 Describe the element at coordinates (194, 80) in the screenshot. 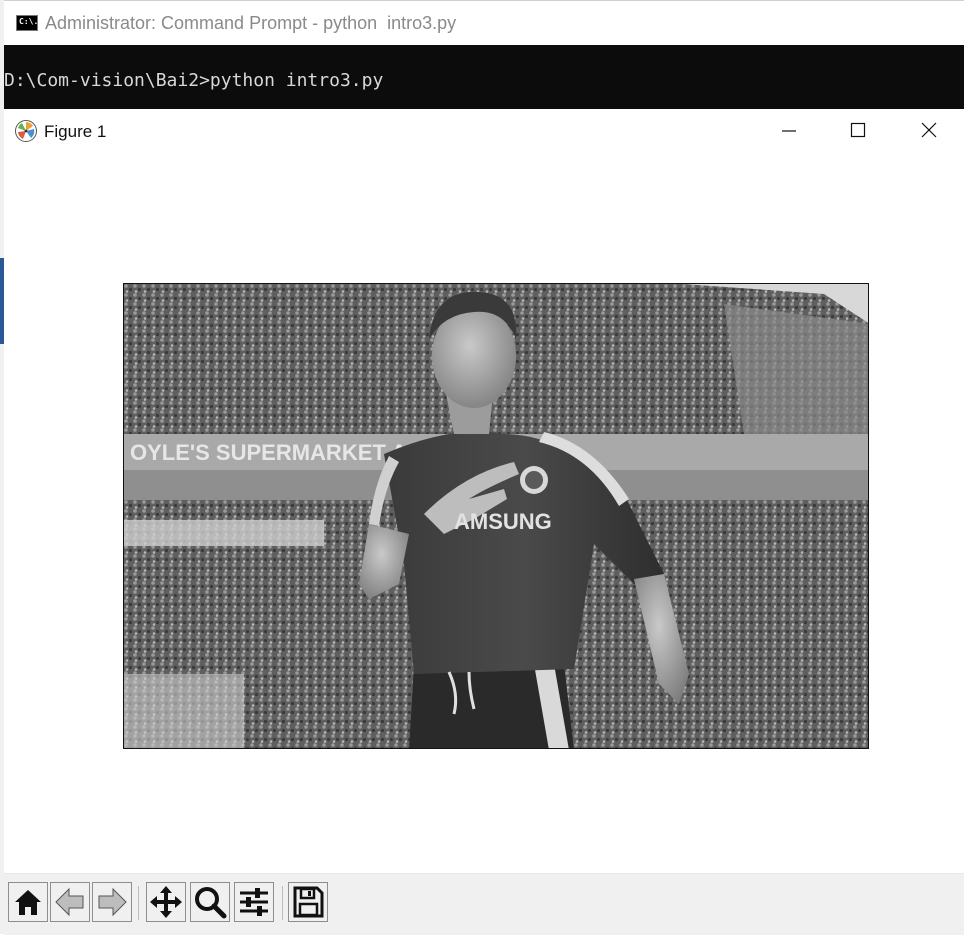

I see `console-command-line: D:\Com-vision\Bai2>python intro3.py` at that location.